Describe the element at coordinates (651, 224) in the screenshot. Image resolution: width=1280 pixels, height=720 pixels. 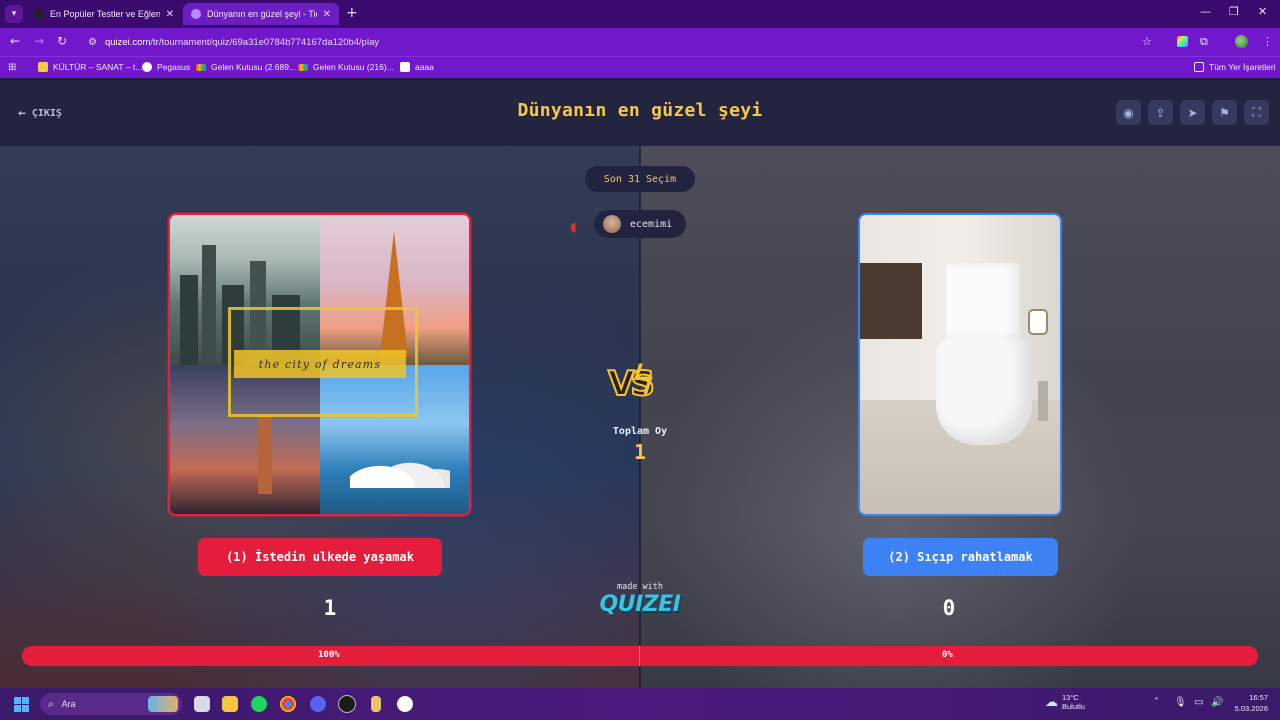
I see `user-name: ecemimi` at that location.